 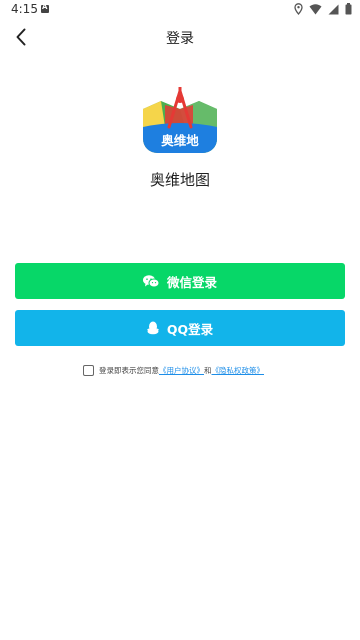 I want to click on app-name: 奥维地图, so click(x=179, y=180).